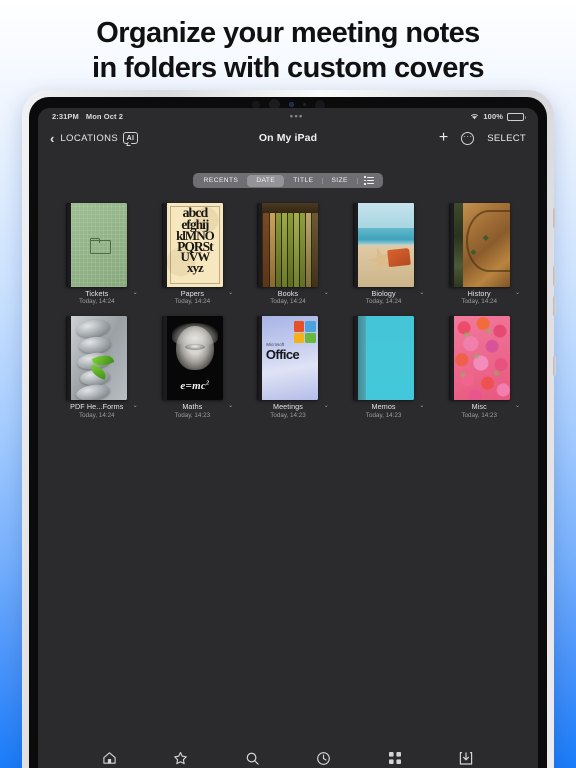  I want to click on list-view-toggle, so click(368, 181).